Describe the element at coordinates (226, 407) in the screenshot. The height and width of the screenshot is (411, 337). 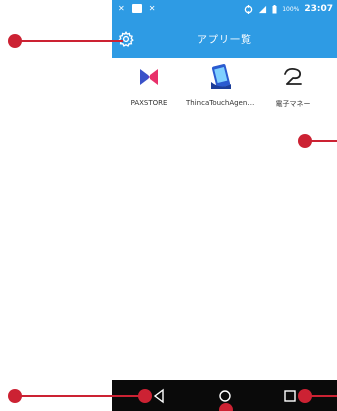
I see `callout-dot-home` at that location.